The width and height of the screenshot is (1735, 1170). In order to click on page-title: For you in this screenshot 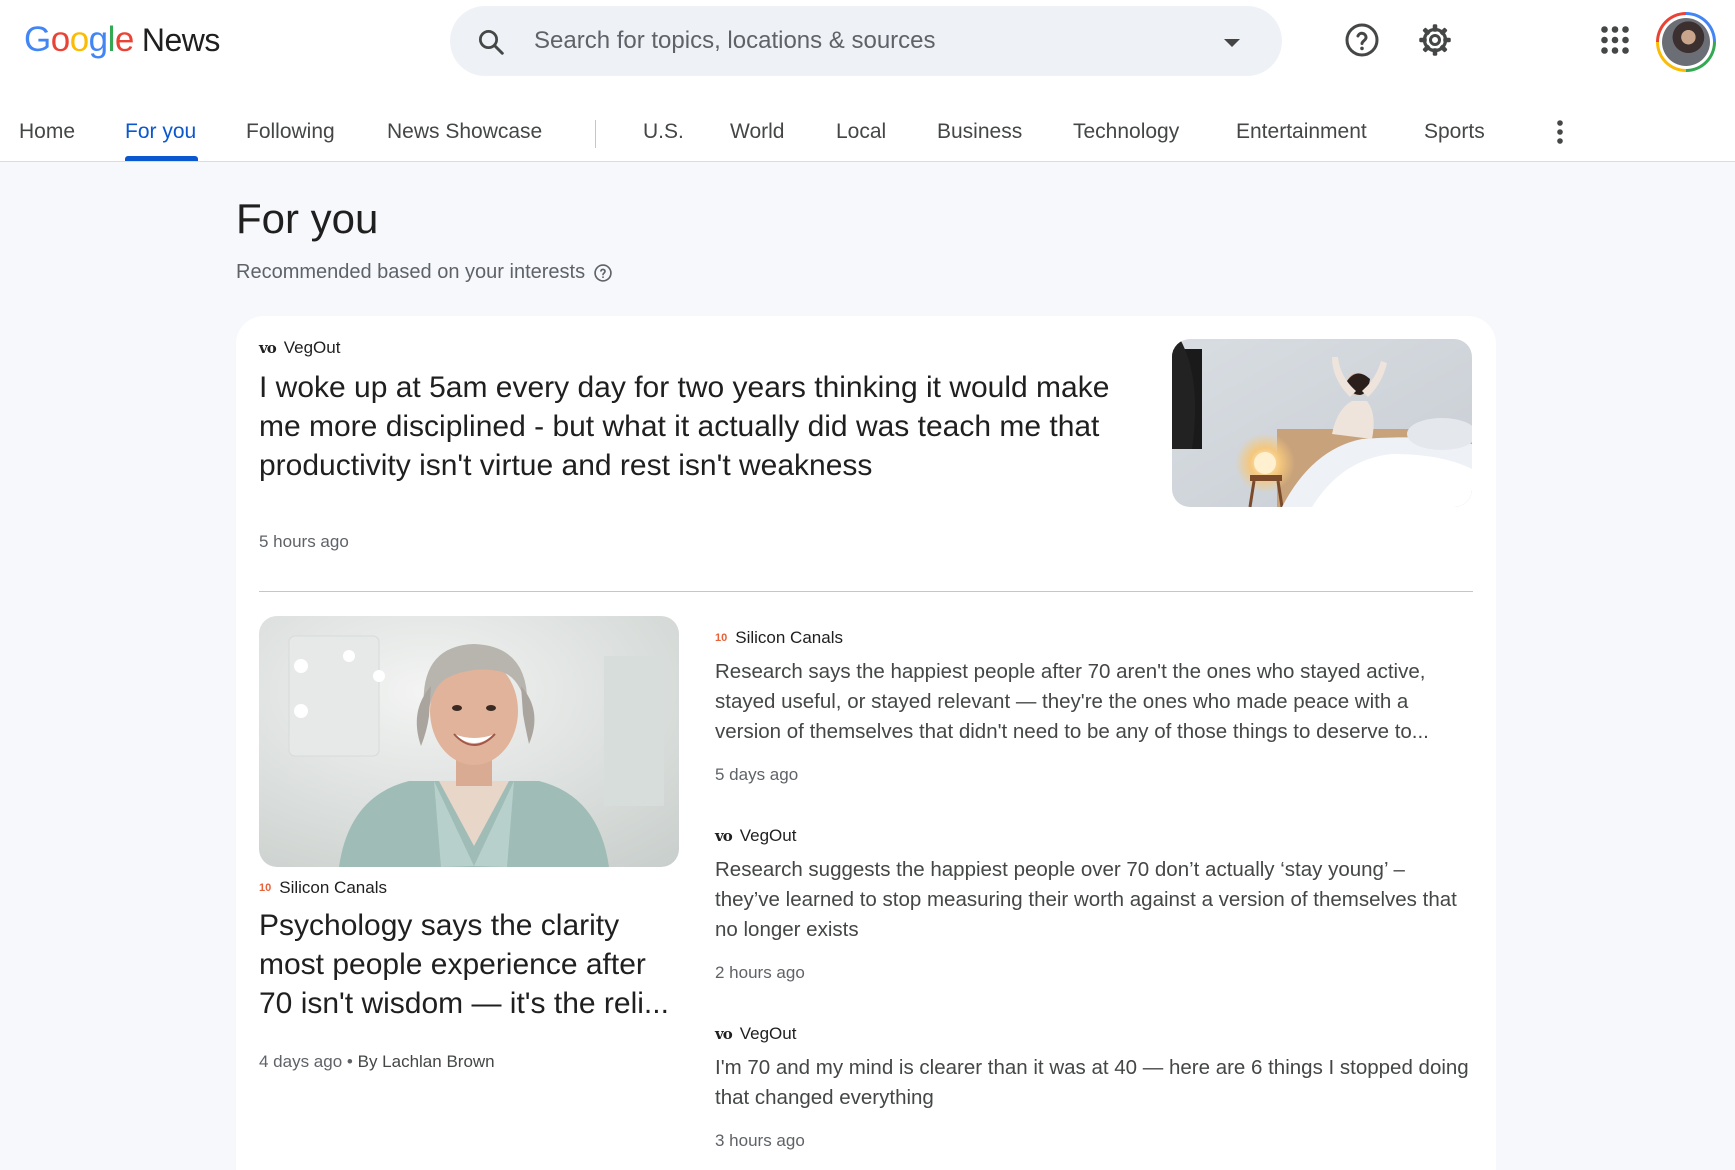, I will do `click(307, 218)`.